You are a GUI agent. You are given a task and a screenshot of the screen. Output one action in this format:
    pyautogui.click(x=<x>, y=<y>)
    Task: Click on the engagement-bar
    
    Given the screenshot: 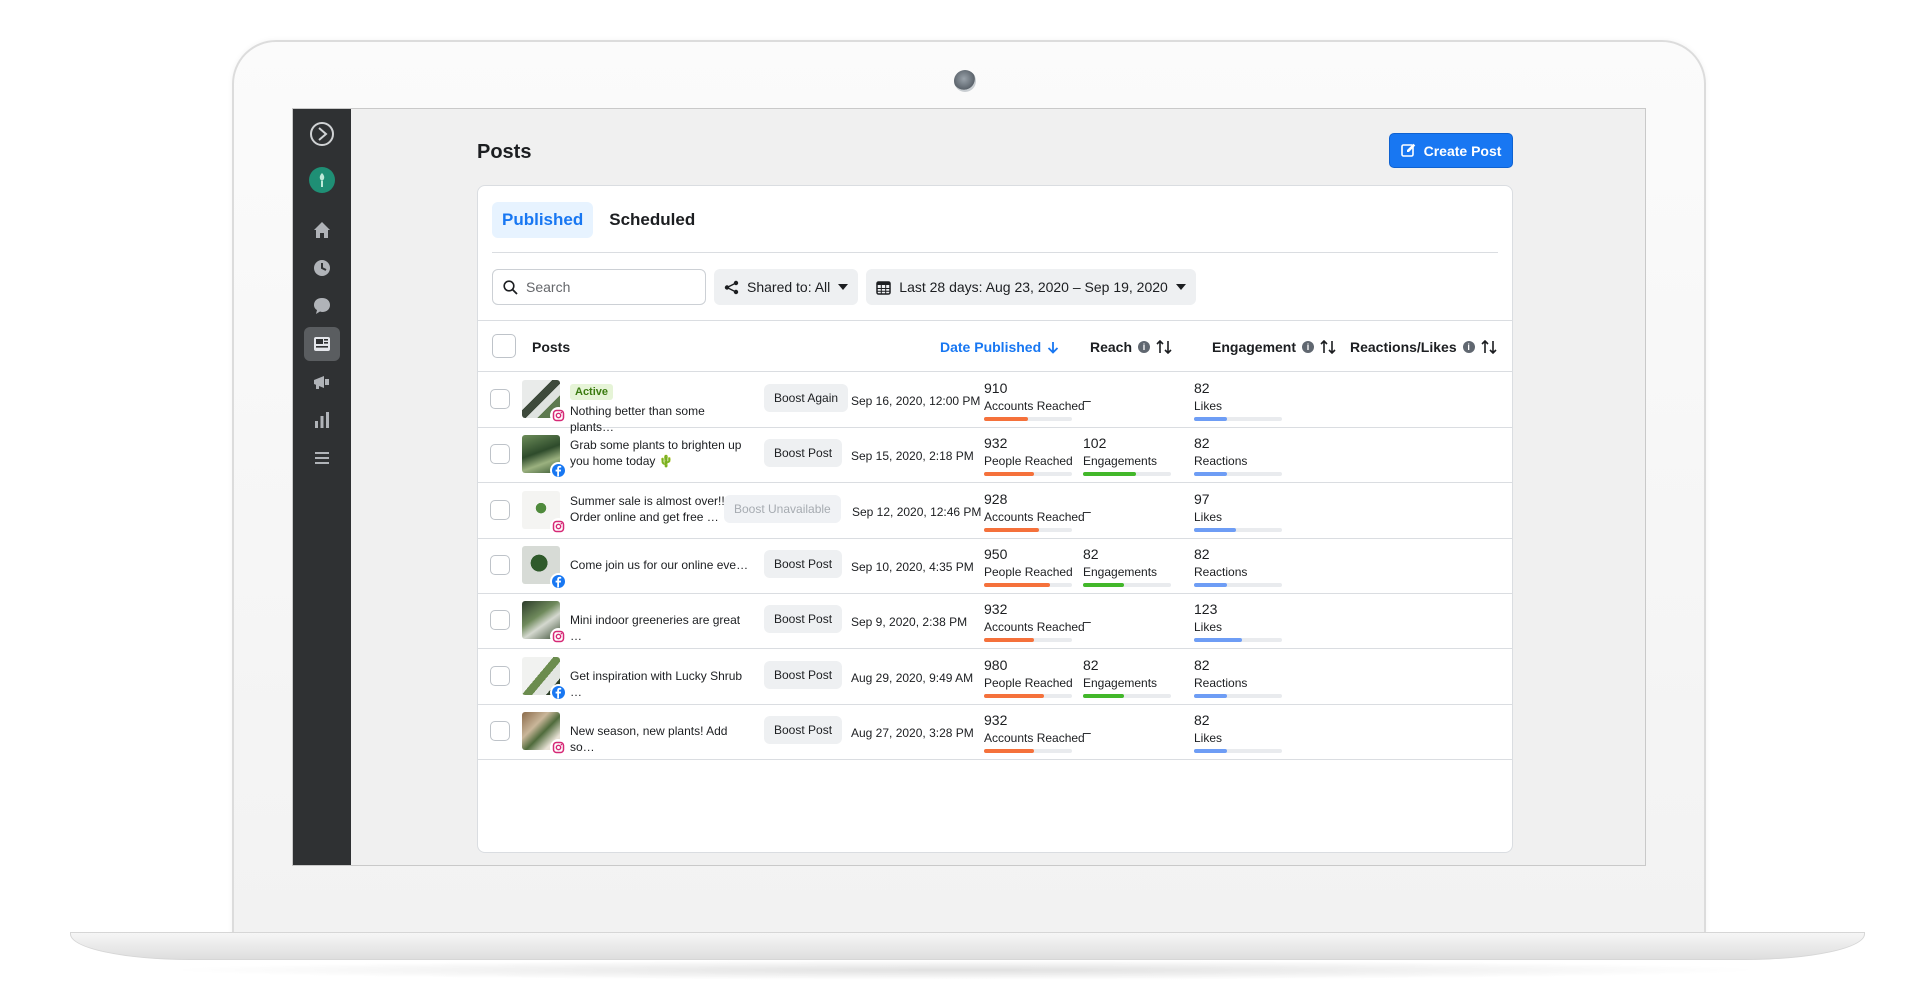 What is the action you would take?
    pyautogui.click(x=1127, y=695)
    